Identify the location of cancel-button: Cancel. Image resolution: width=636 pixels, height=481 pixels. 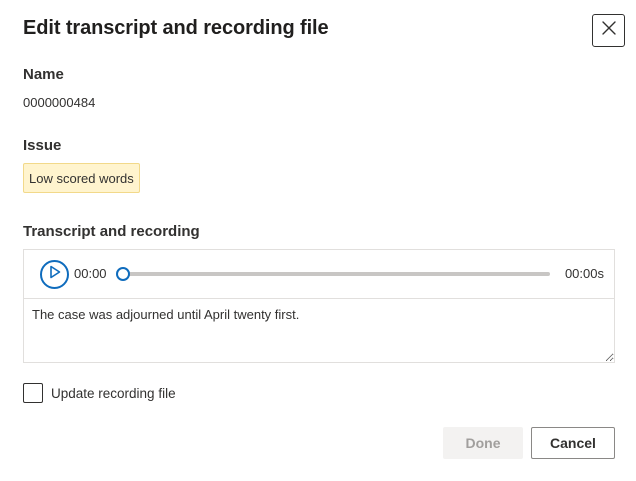
(573, 443).